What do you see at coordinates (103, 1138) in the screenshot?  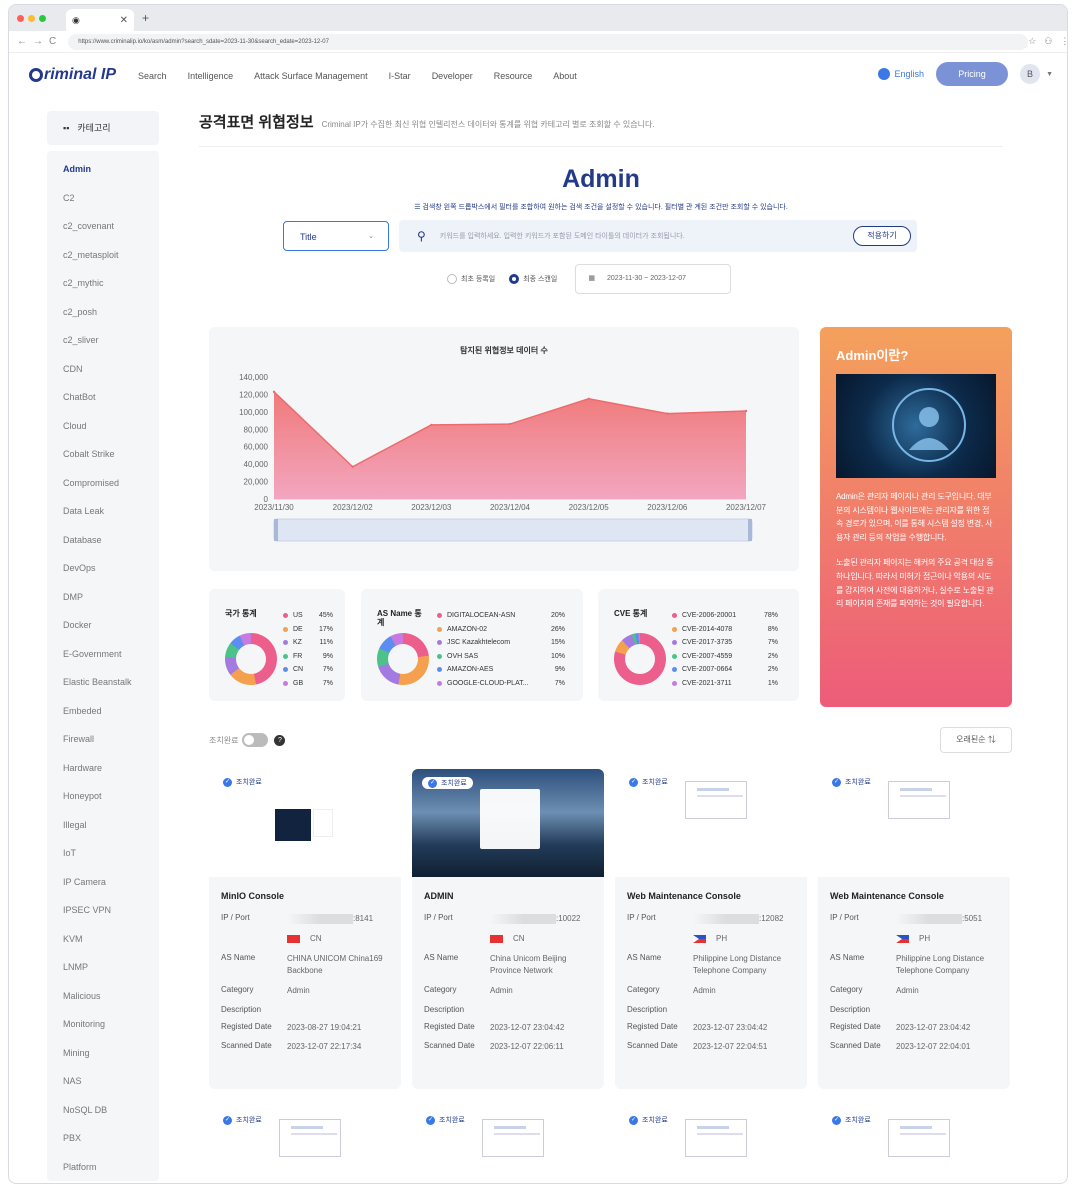 I see `sidebar-item: PBX` at bounding box center [103, 1138].